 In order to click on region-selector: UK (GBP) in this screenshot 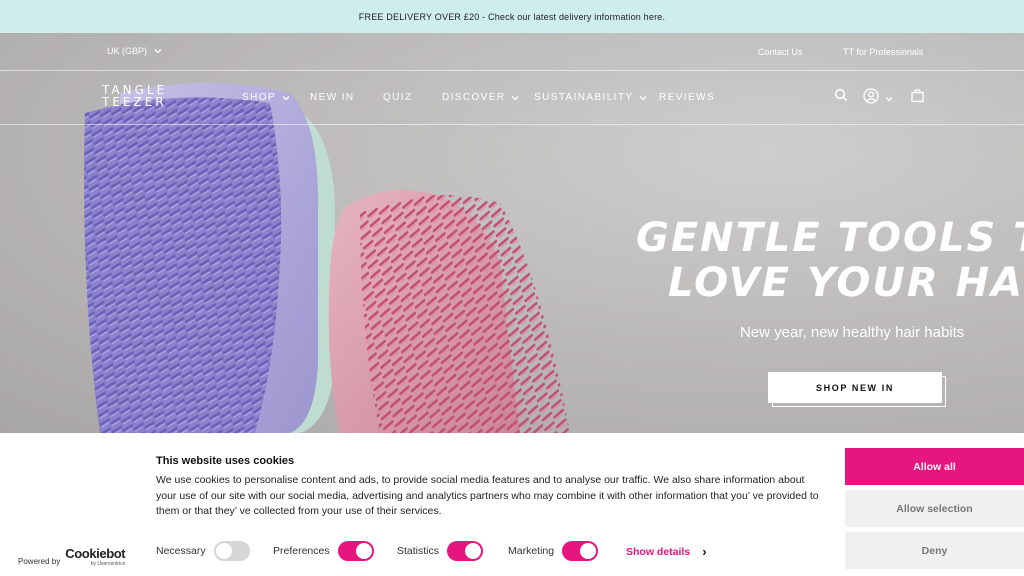, I will do `click(135, 51)`.